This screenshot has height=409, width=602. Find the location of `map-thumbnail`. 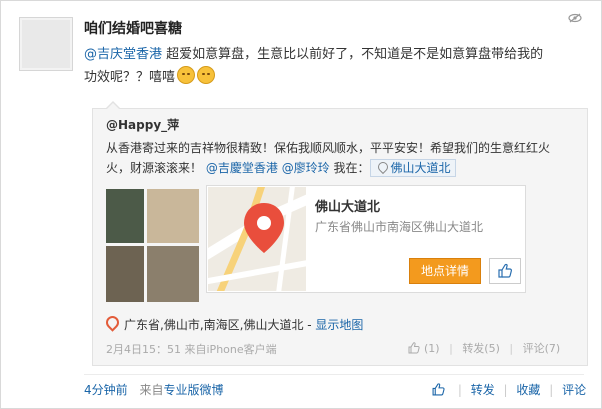

map-thumbnail is located at coordinates (257, 239).